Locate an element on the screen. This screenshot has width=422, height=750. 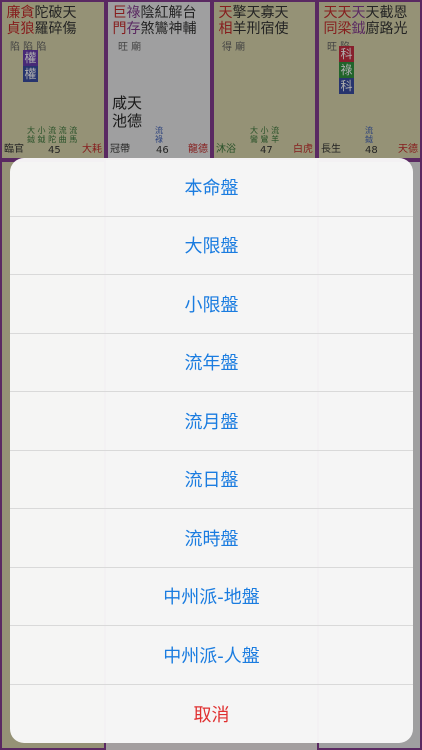
option-decade-chart: 大限盤 is located at coordinates (211, 246).